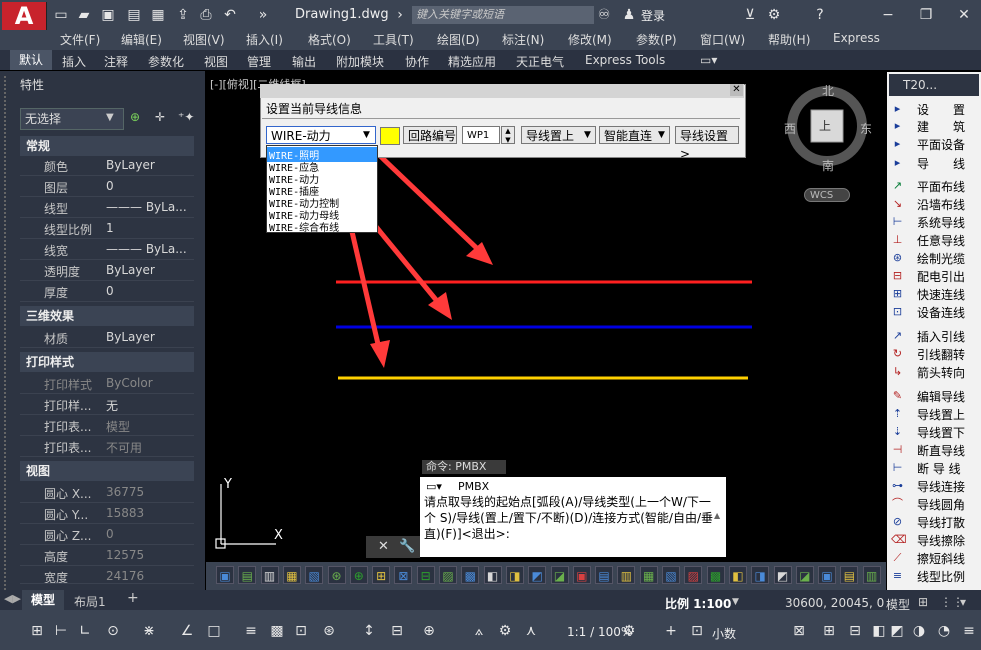 This screenshot has width=981, height=650. Describe the element at coordinates (934, 144) in the screenshot. I see `tool-floor-device: ▸ 平面设备` at that location.